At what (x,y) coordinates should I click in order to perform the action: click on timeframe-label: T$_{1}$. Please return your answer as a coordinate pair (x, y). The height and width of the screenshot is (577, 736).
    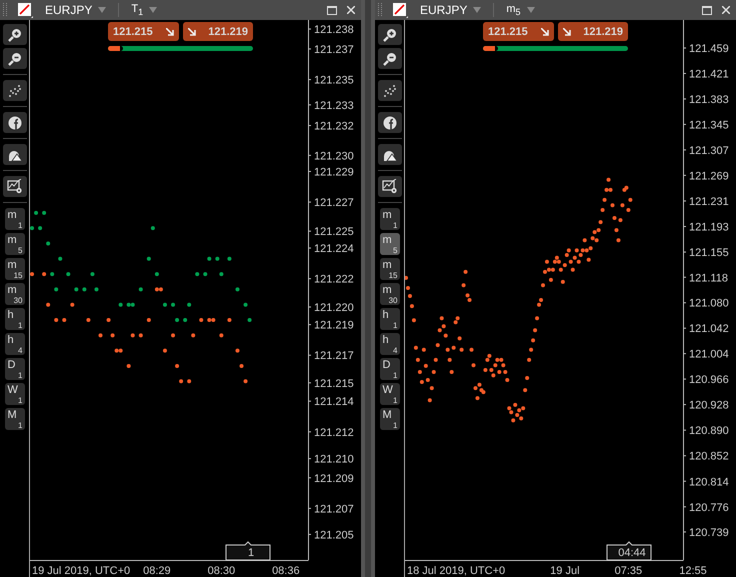
    Looking at the image, I should click on (137, 10).